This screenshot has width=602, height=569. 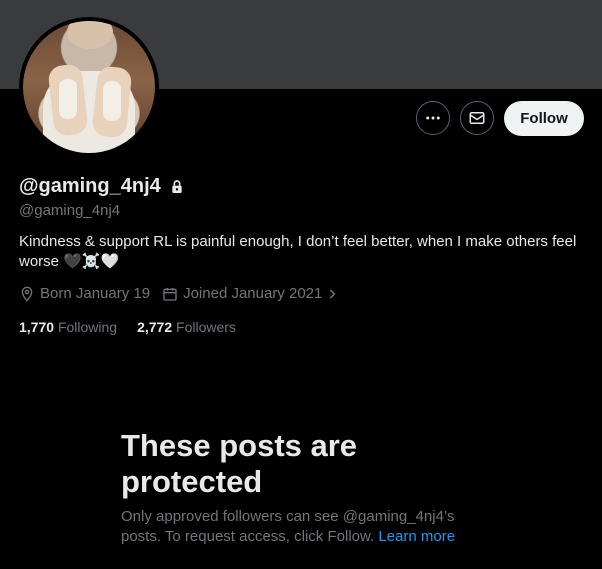 I want to click on follow-button: Follow, so click(x=544, y=118).